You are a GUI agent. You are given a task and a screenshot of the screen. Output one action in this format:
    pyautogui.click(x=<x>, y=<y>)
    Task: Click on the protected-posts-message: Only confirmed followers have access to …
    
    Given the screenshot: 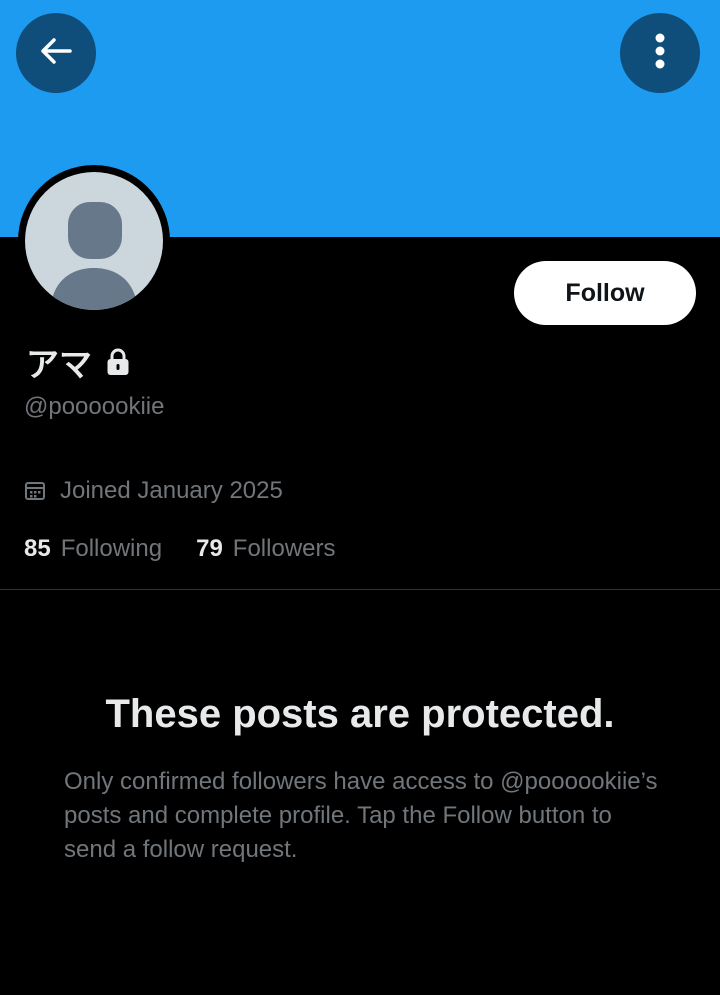 What is the action you would take?
    pyautogui.click(x=361, y=815)
    